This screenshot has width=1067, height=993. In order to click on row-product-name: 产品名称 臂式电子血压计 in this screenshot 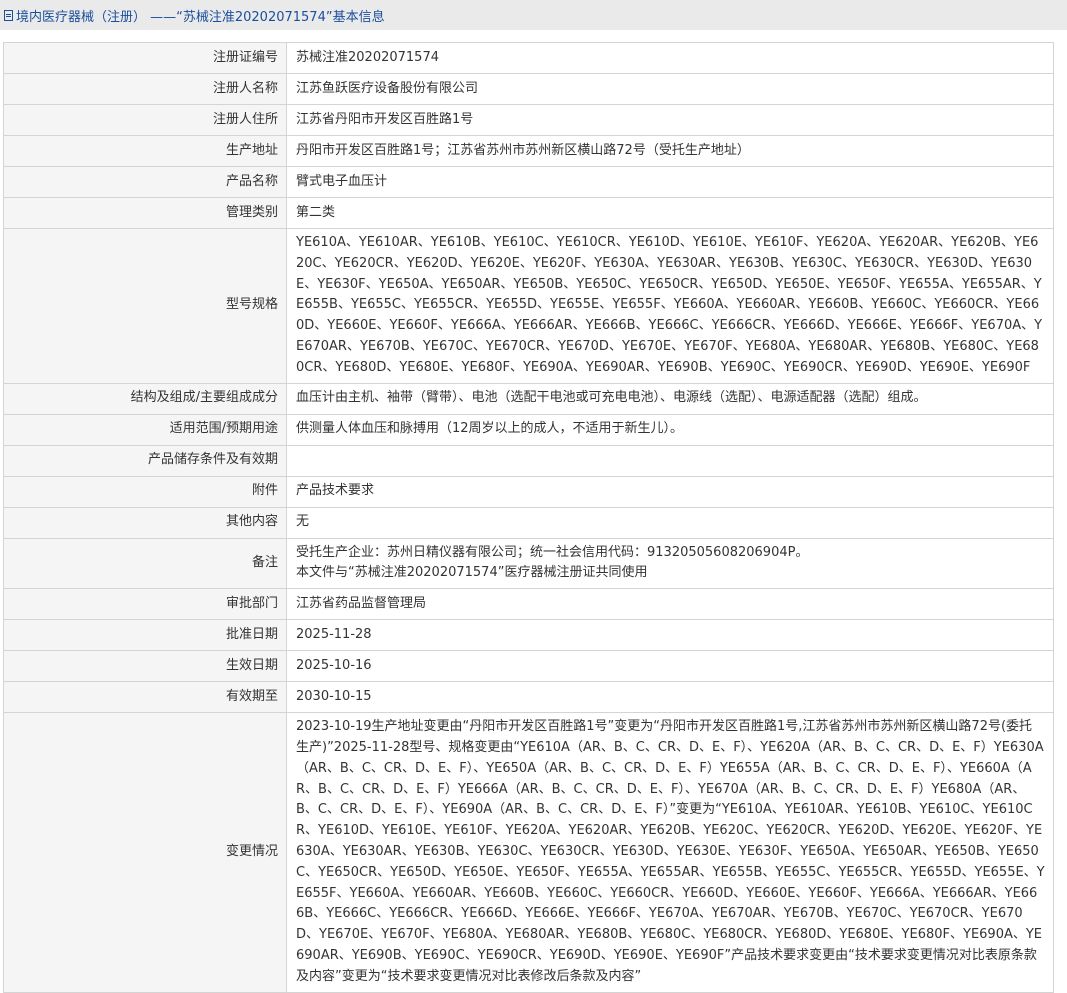, I will do `click(528, 182)`.